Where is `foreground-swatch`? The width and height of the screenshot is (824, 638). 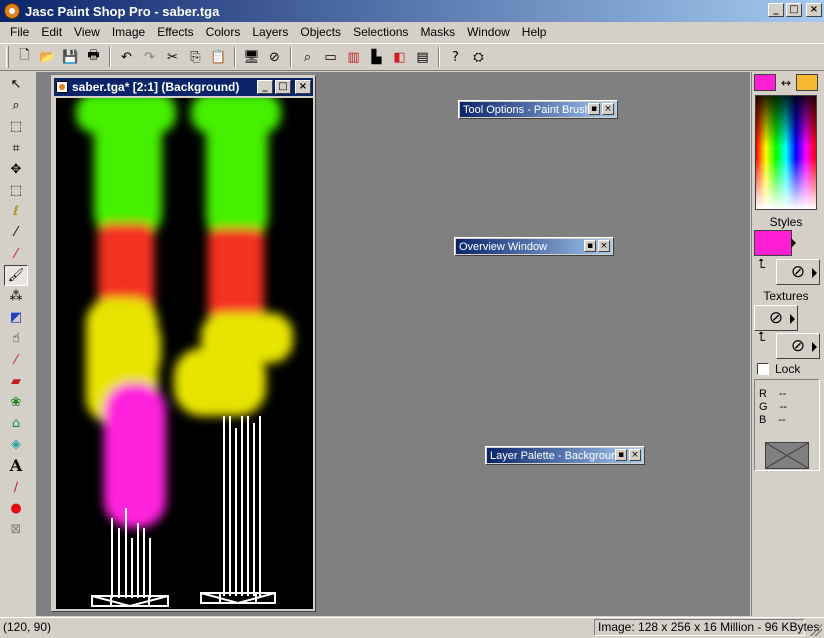
foreground-swatch is located at coordinates (765, 82).